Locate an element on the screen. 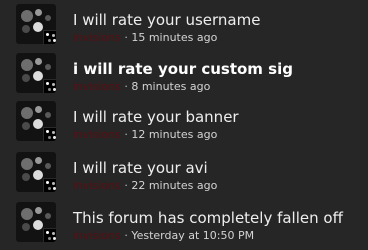 Image resolution: width=368 pixels, height=250 pixels. thread-title: This forum has completely fallen off is located at coordinates (208, 218).